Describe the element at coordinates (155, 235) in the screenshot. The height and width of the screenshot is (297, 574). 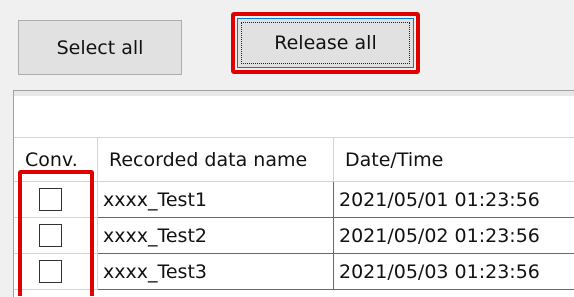
I see `recorded-data-name: xxxx_Test2` at that location.